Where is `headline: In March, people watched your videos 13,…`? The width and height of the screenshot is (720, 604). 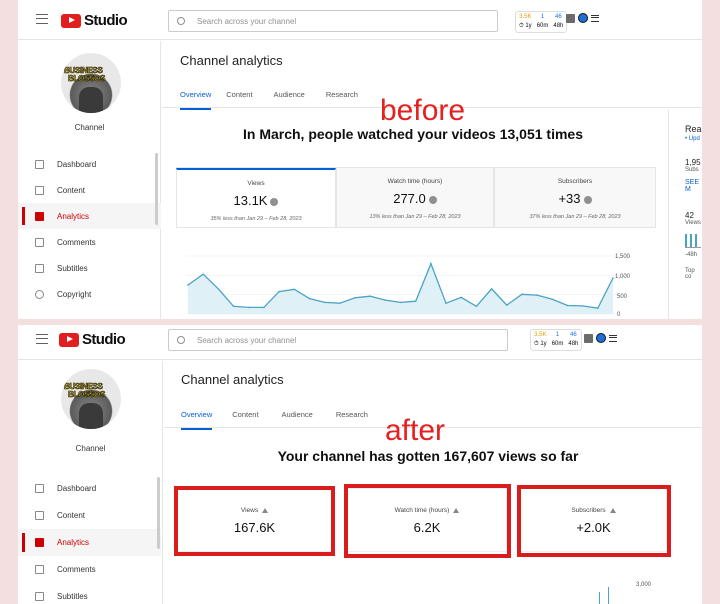 headline: In March, people watched your videos 13,… is located at coordinates (412, 134).